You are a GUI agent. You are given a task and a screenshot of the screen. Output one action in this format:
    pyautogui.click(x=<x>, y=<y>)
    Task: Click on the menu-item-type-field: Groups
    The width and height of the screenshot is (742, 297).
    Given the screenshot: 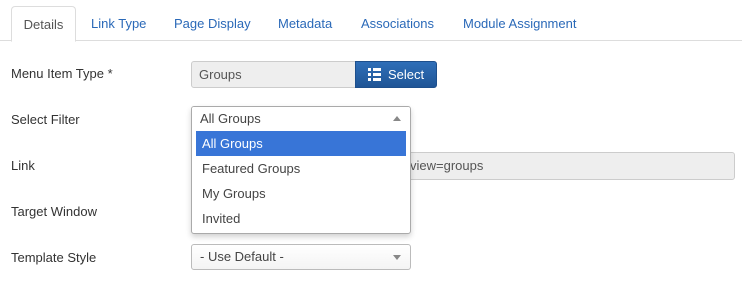 What is the action you would take?
    pyautogui.click(x=273, y=74)
    